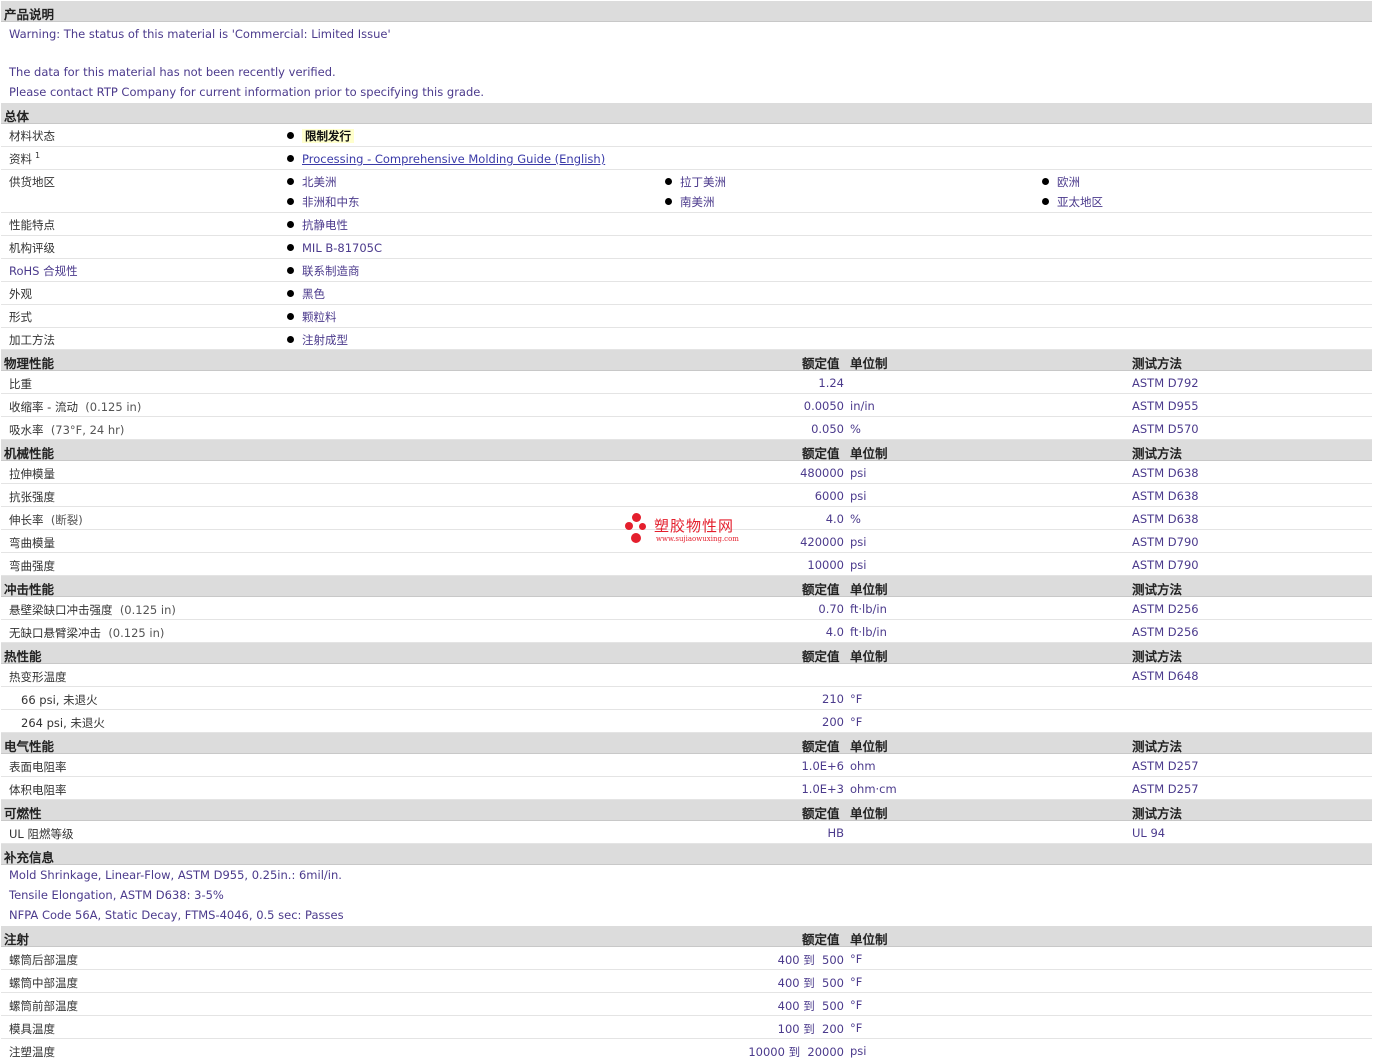 The width and height of the screenshot is (1373, 1058). I want to click on property-label: 66 psi, 未退火, so click(59, 700).